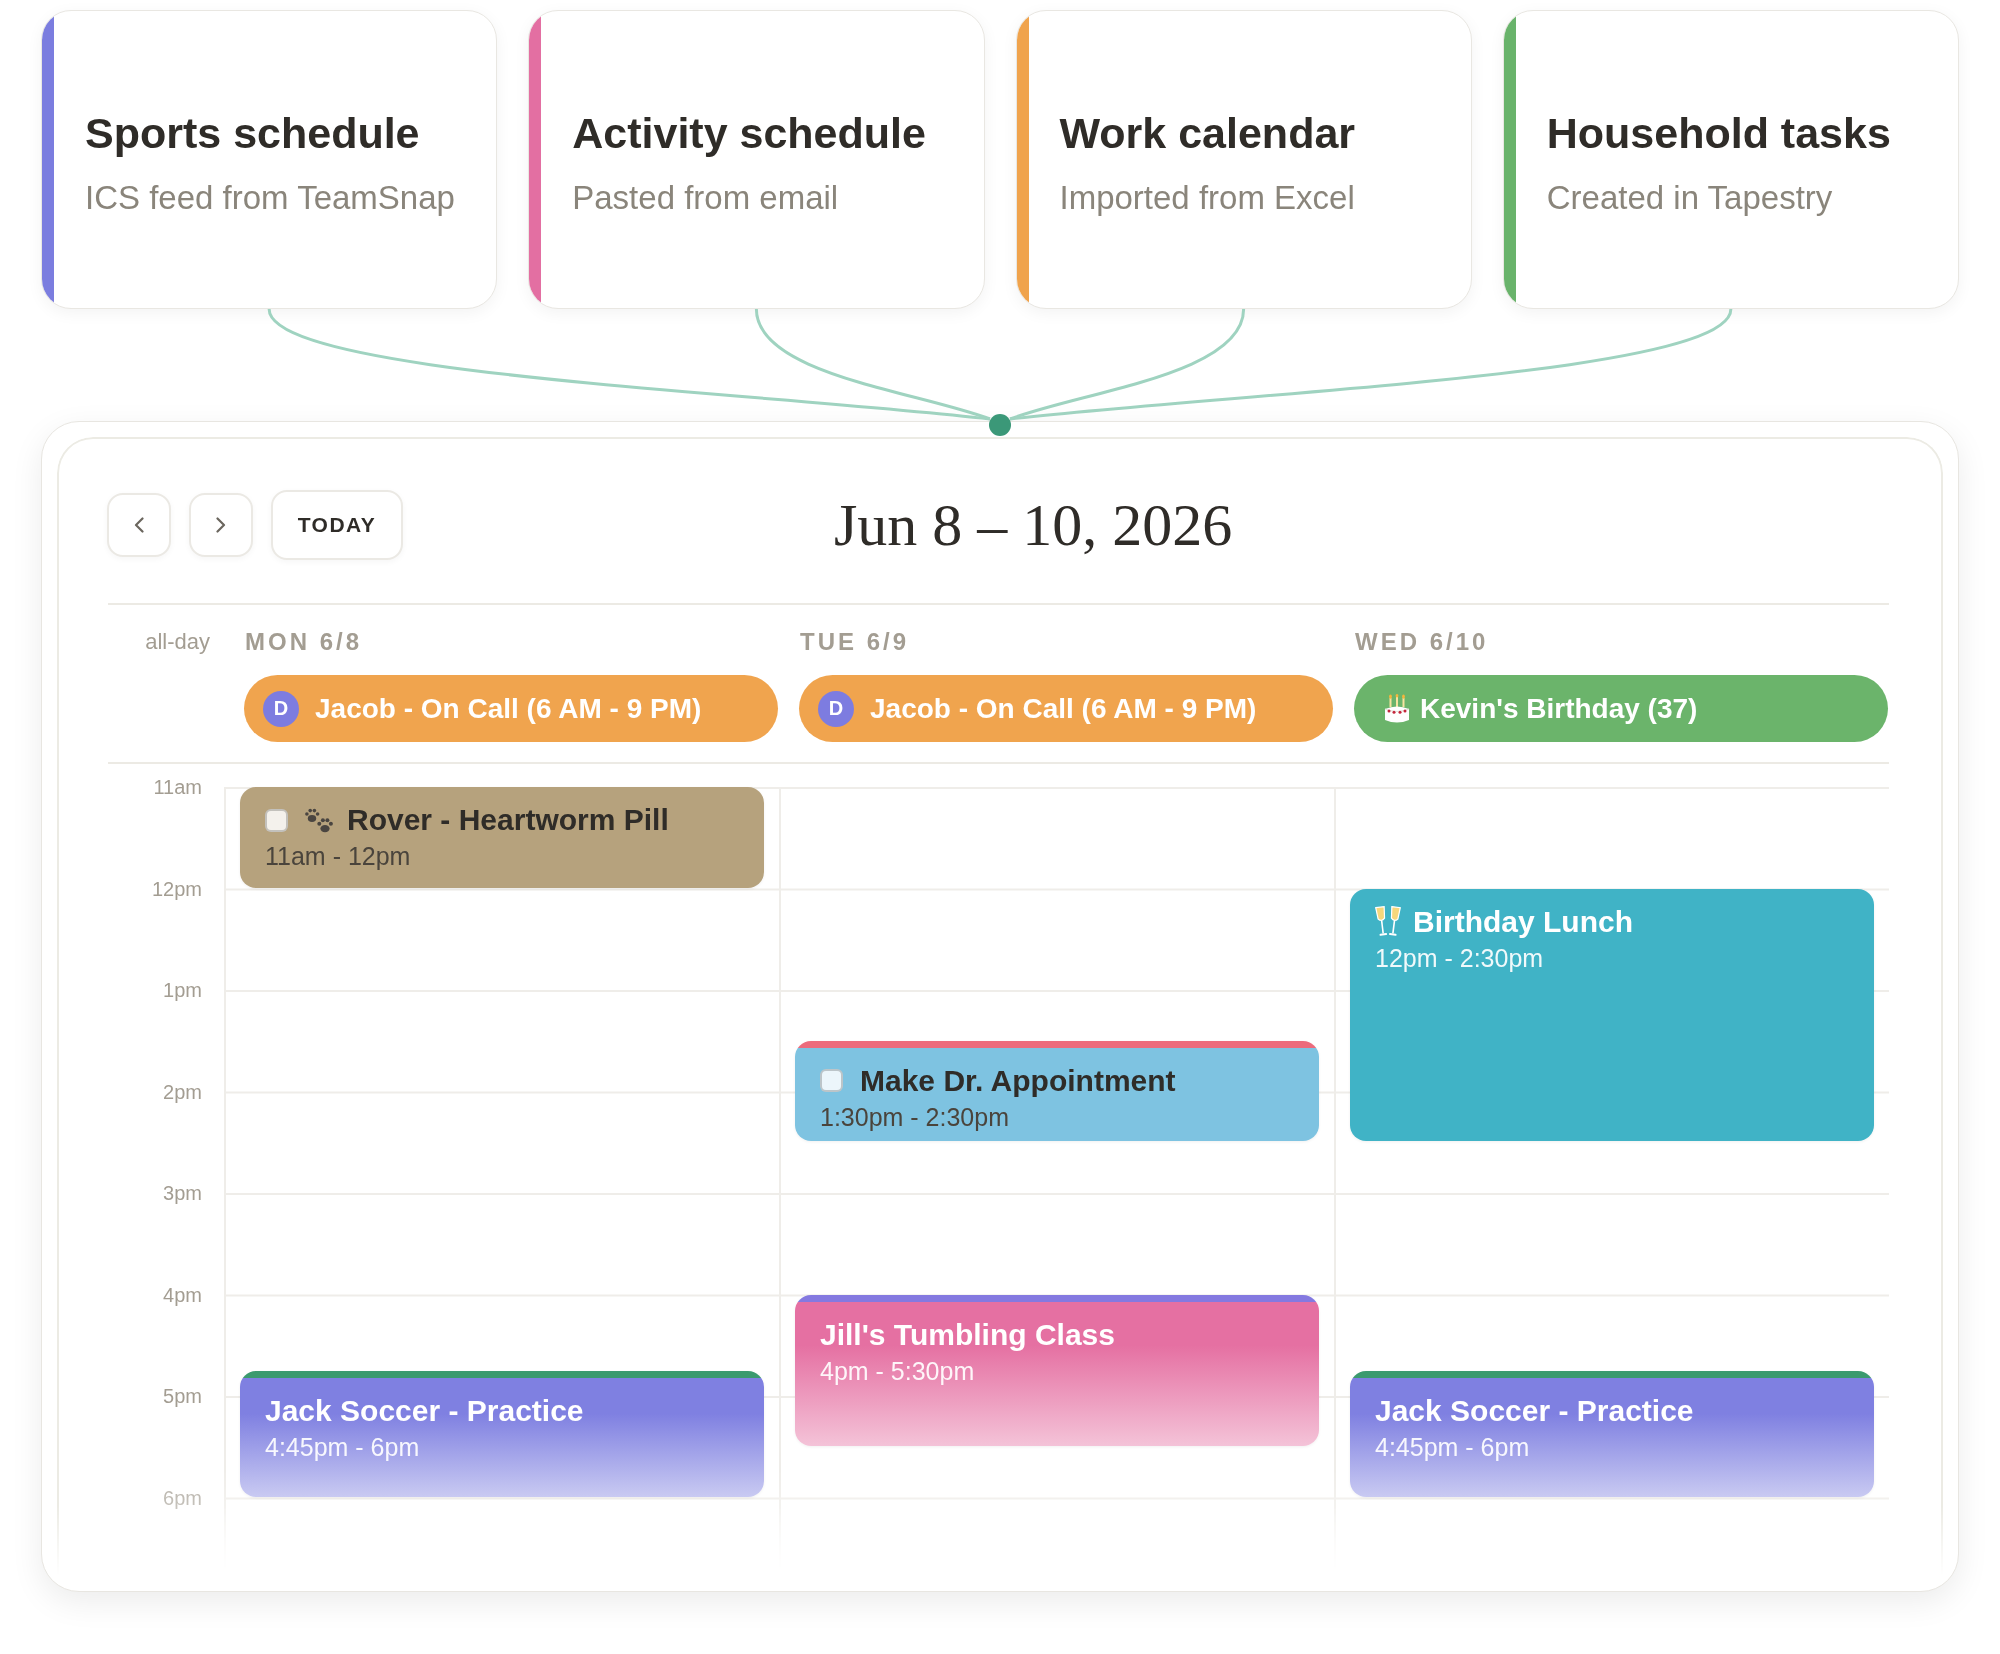 Image resolution: width=2000 pixels, height=1654 pixels. I want to click on event-title: Birthday Lunch, so click(1523, 921).